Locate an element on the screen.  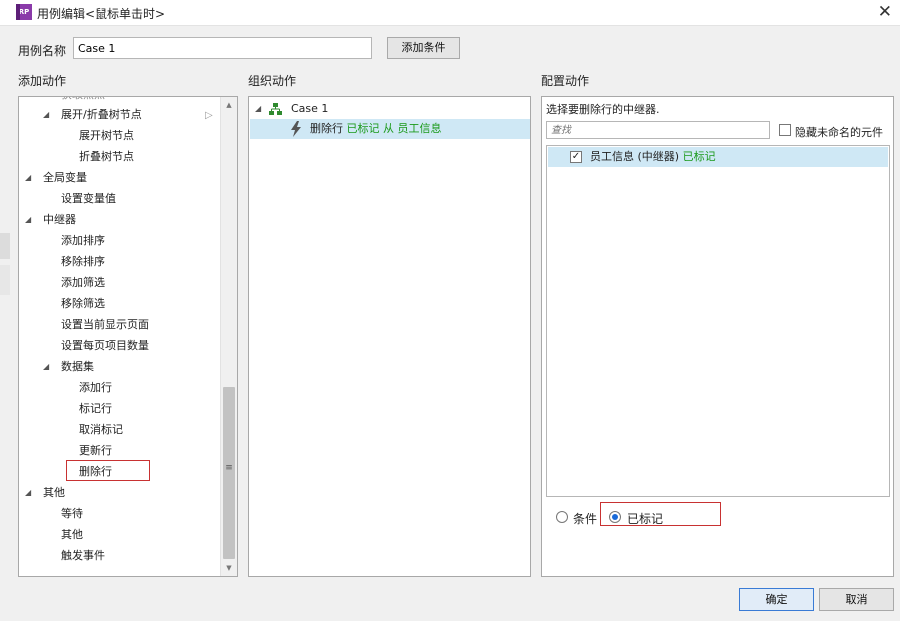
action-from: 从 is located at coordinates (388, 128).